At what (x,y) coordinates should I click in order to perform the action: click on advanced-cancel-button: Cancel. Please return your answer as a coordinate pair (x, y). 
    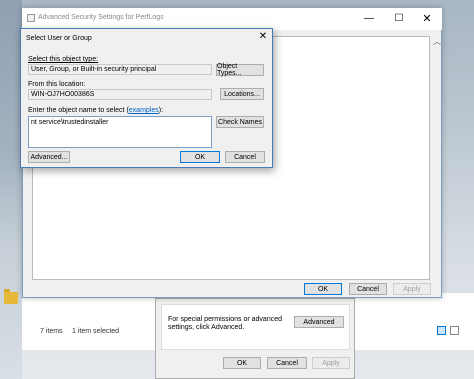
    Looking at the image, I should click on (368, 289).